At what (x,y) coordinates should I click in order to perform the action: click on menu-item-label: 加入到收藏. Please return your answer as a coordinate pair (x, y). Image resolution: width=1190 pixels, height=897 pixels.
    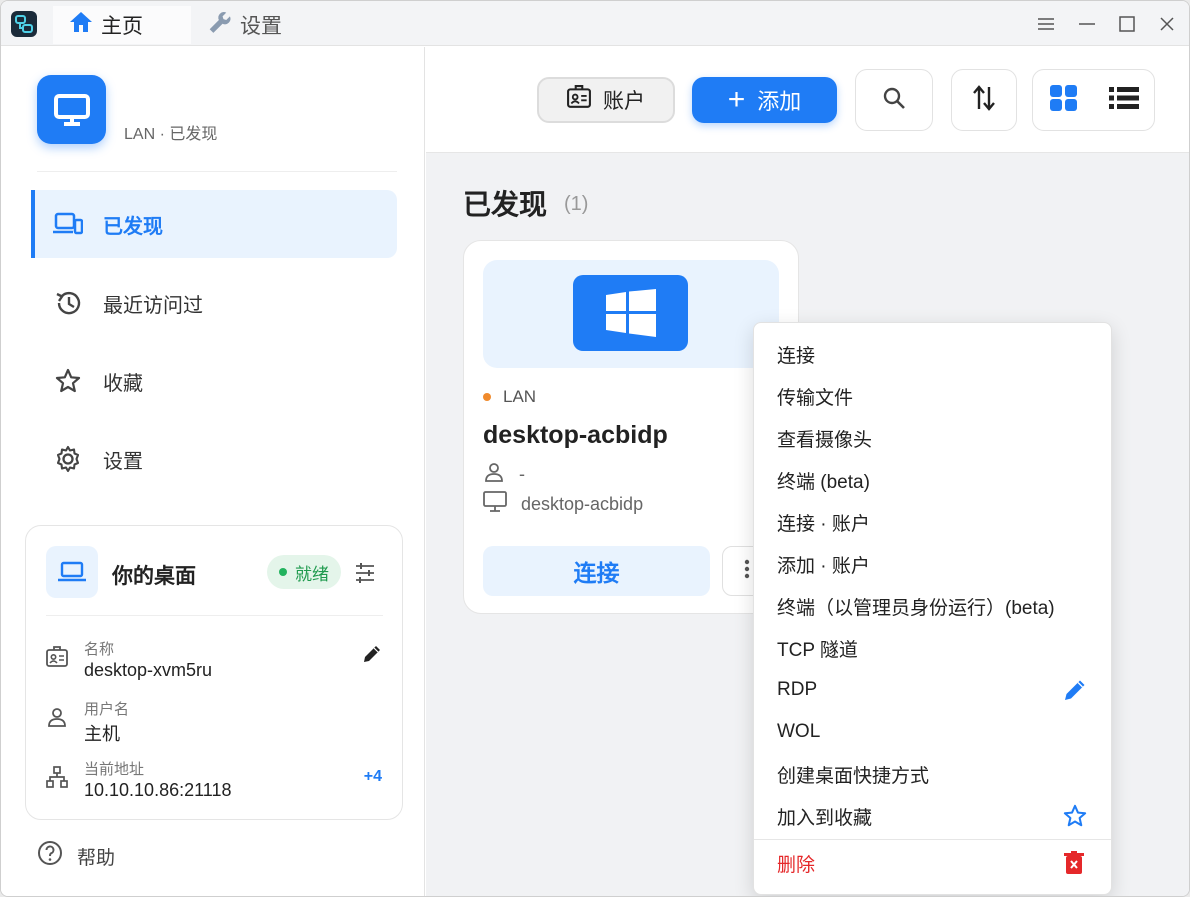
    Looking at the image, I should click on (825, 818).